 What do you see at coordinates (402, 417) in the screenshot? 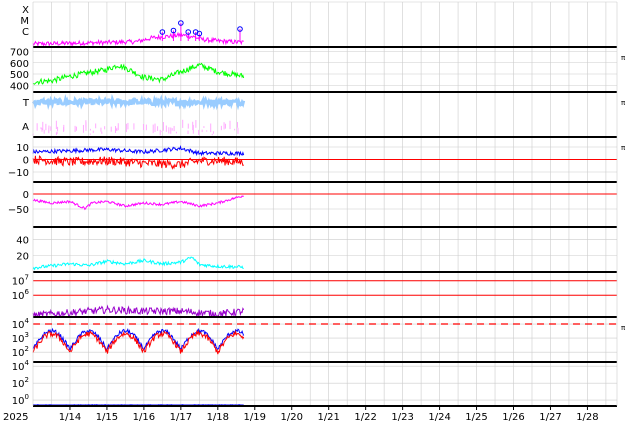
I see `x-tick-label: 1/23` at bounding box center [402, 417].